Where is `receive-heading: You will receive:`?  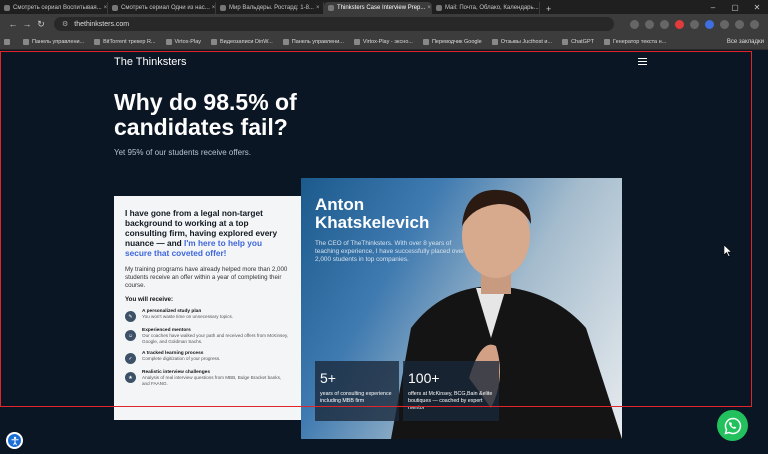 receive-heading: You will receive: is located at coordinates (149, 299).